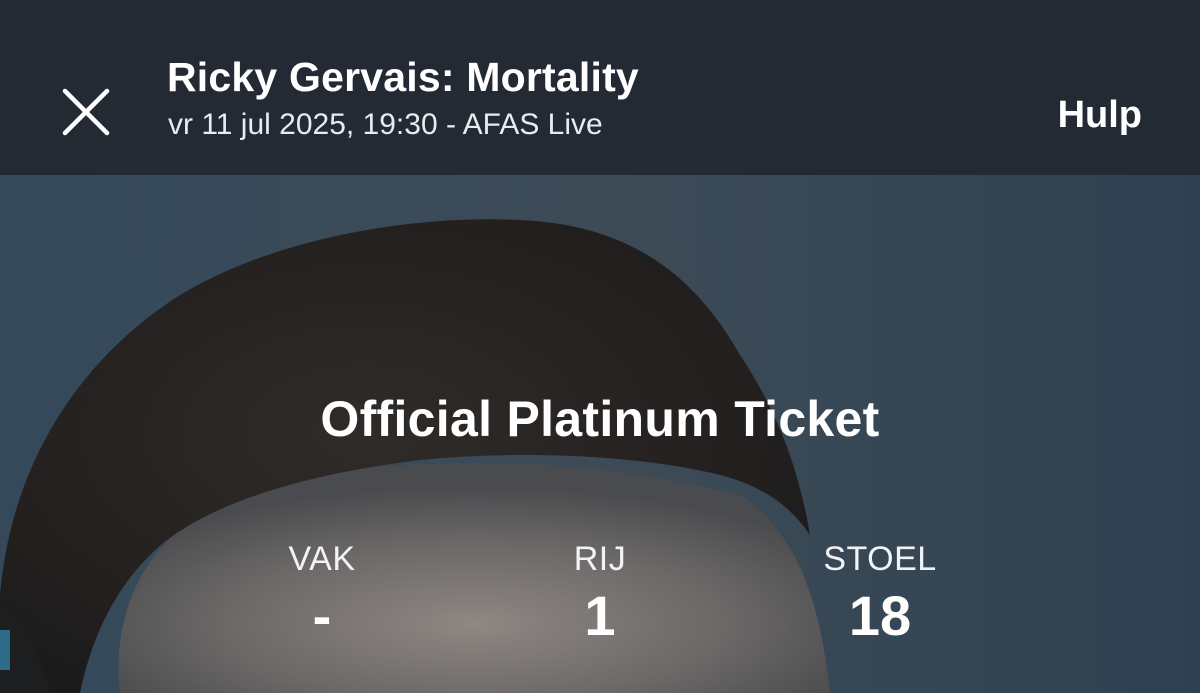  Describe the element at coordinates (385, 124) in the screenshot. I see `event-subtitle: vr 11 jul 2025, 19:30 - AFAS Live` at that location.